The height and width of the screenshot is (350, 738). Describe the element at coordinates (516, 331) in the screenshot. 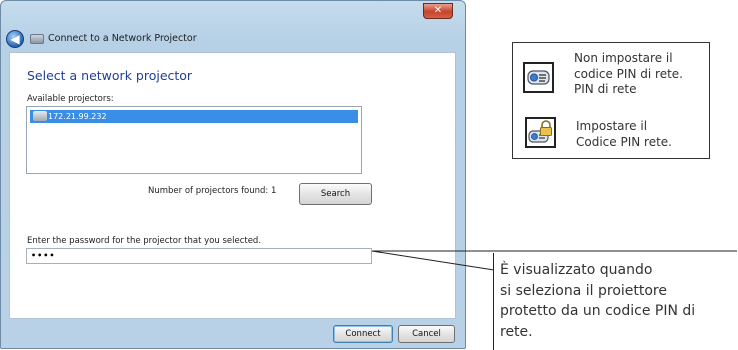

I see `callout-line: rete.` at that location.